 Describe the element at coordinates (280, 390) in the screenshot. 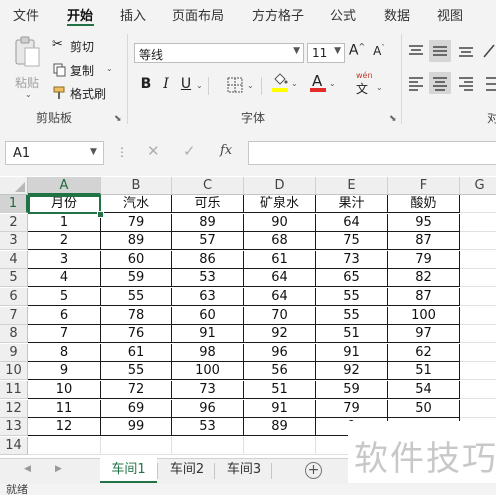

I see `cell-d11: 51` at that location.